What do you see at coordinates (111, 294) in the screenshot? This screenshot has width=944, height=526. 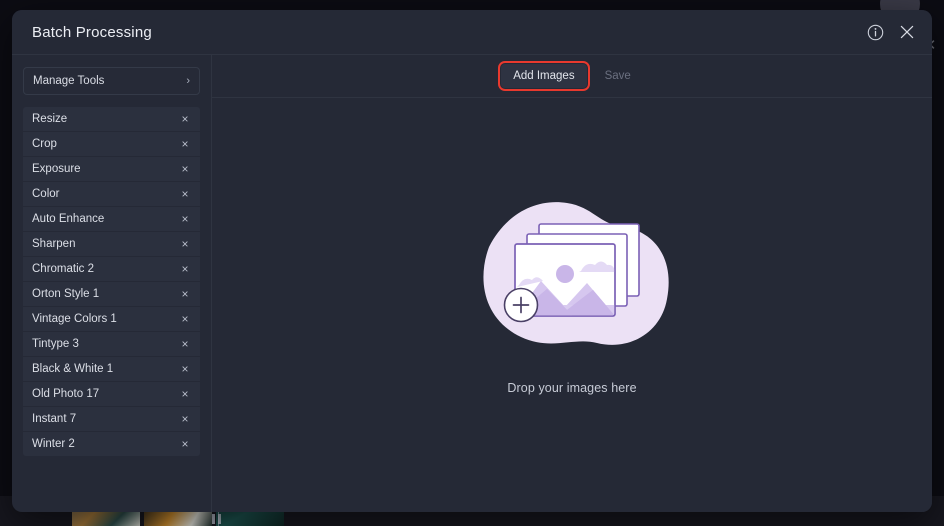 I see `tool-row: Orton Style 1 ×` at bounding box center [111, 294].